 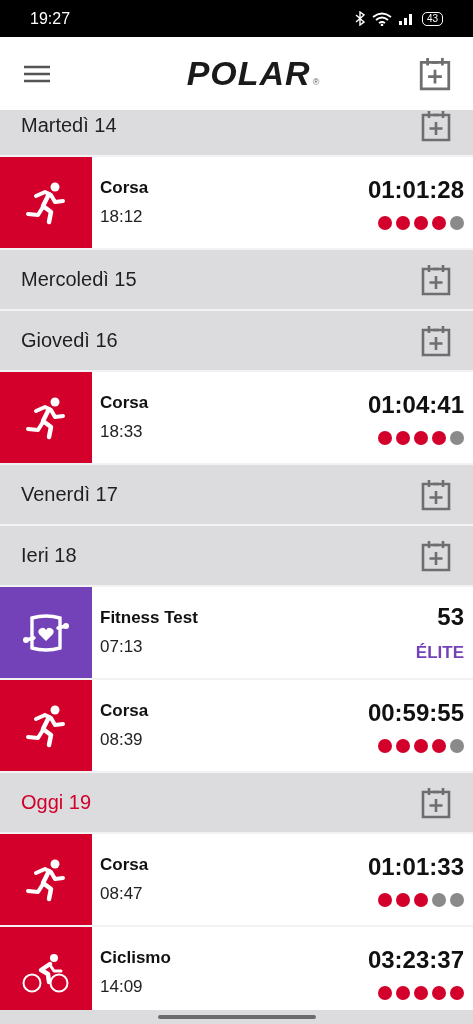 What do you see at coordinates (122, 894) in the screenshot?
I see `activity-time: 08:47` at bounding box center [122, 894].